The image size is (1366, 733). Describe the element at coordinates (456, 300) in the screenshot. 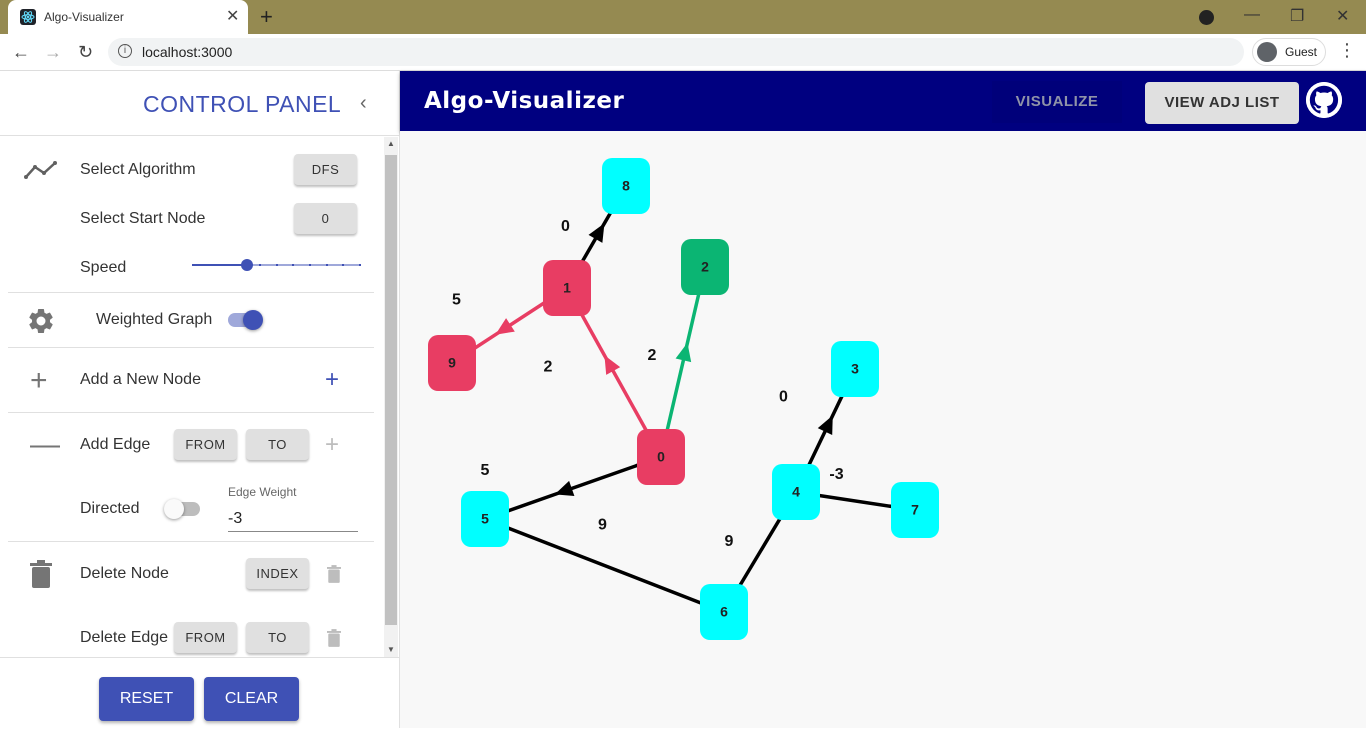

I see `edge-weight-label-1-9: 5` at that location.